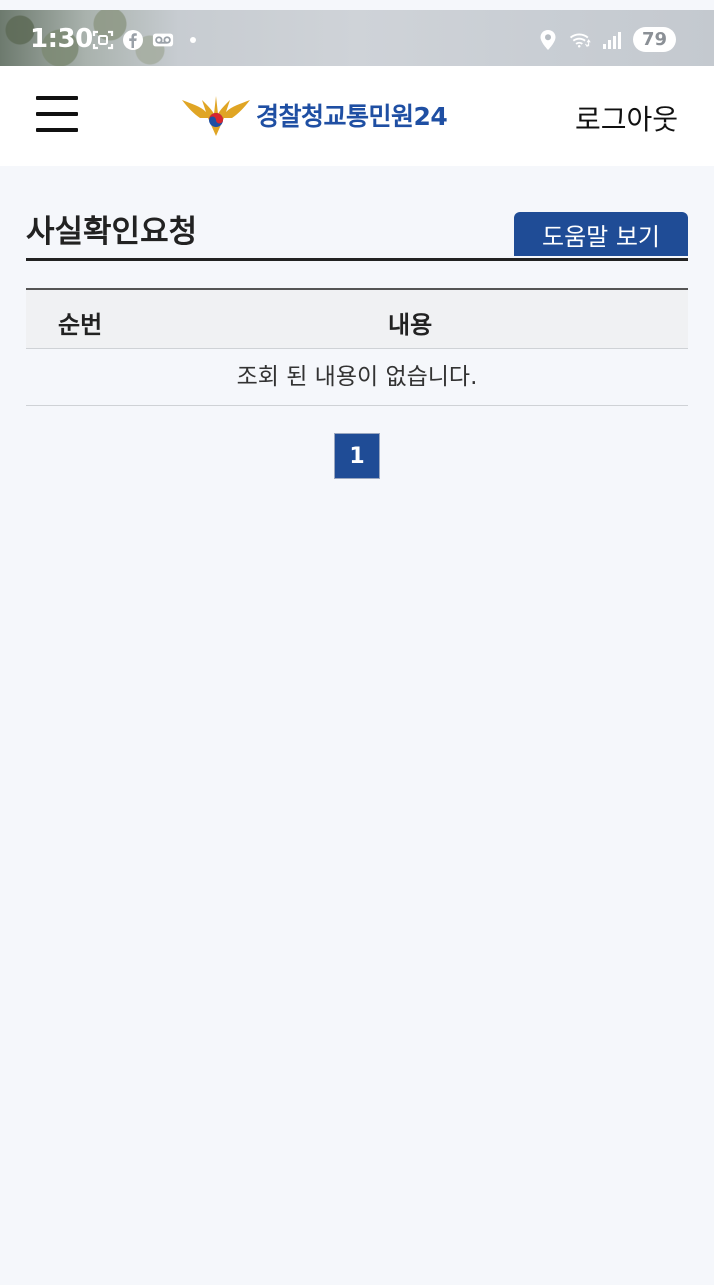  I want to click on page-button-current: 1, so click(357, 456).